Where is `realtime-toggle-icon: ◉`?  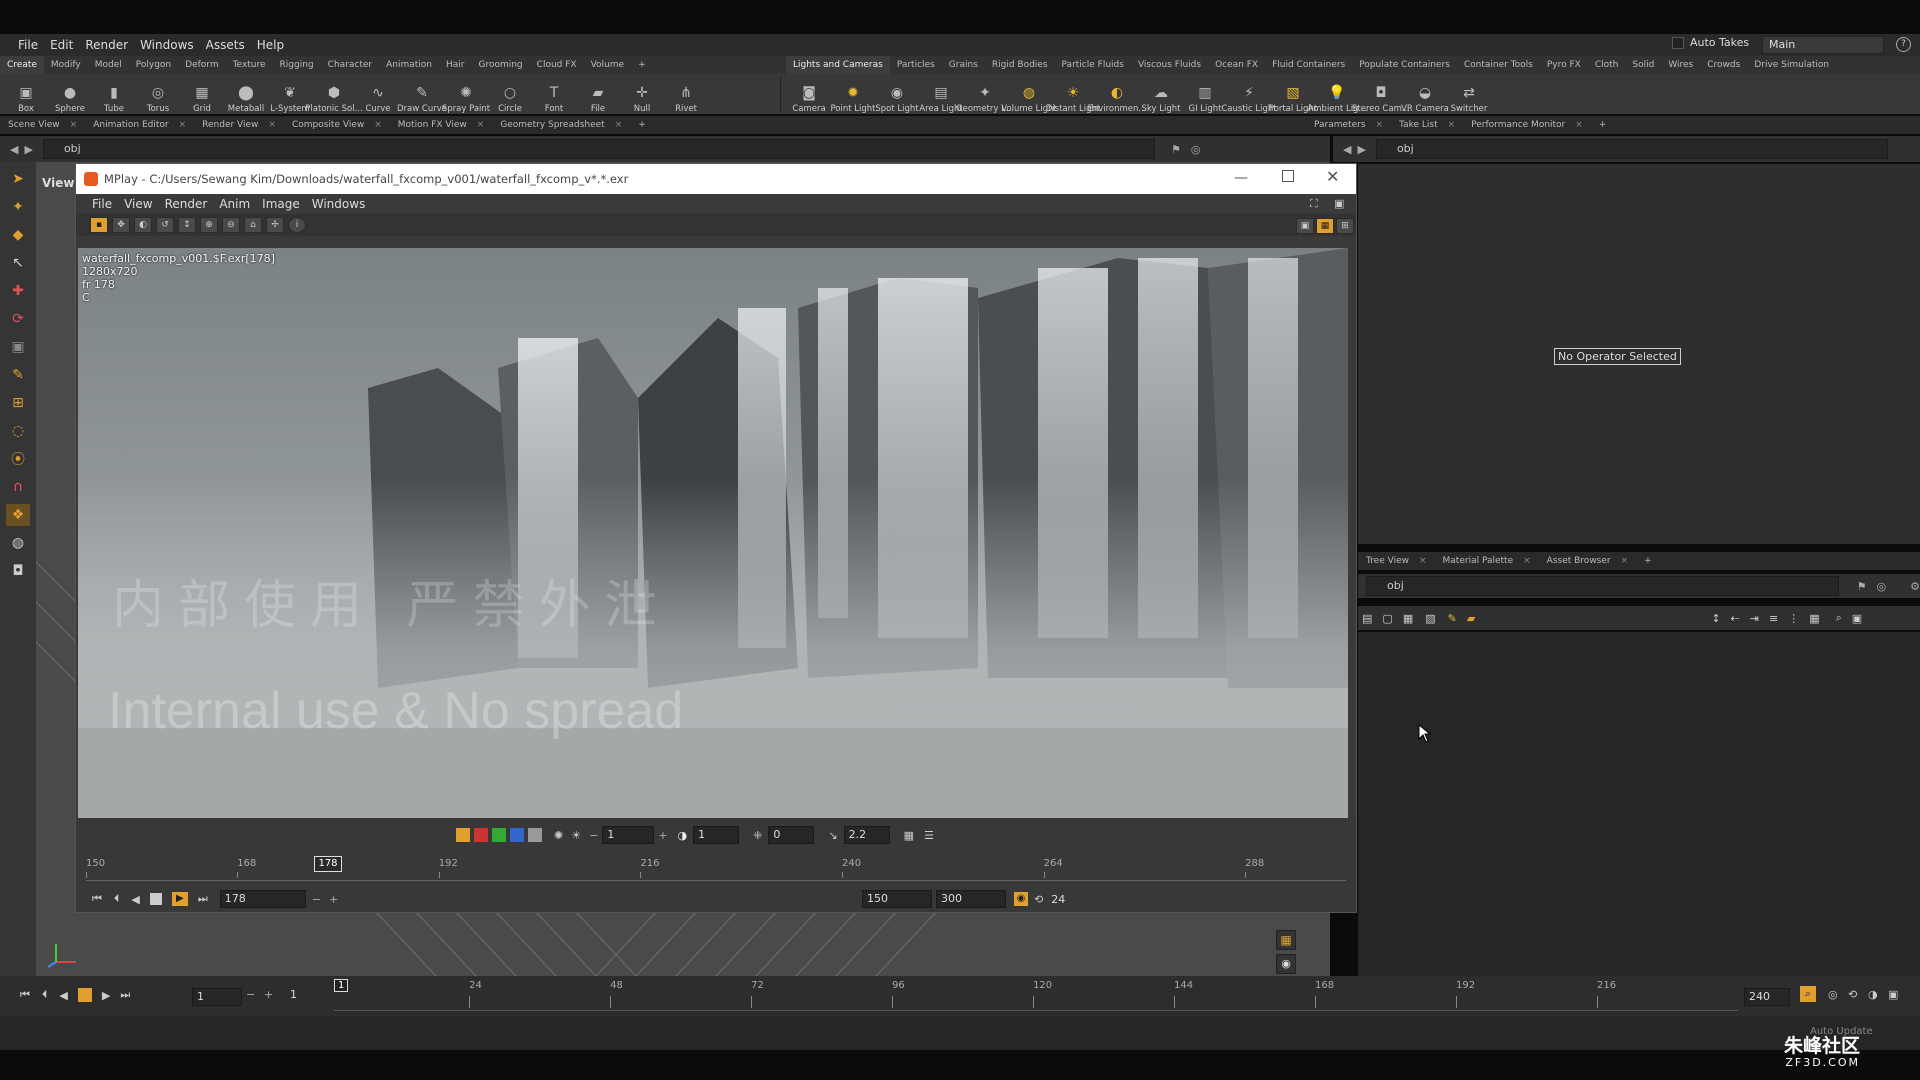 realtime-toggle-icon: ◉ is located at coordinates (1021, 899).